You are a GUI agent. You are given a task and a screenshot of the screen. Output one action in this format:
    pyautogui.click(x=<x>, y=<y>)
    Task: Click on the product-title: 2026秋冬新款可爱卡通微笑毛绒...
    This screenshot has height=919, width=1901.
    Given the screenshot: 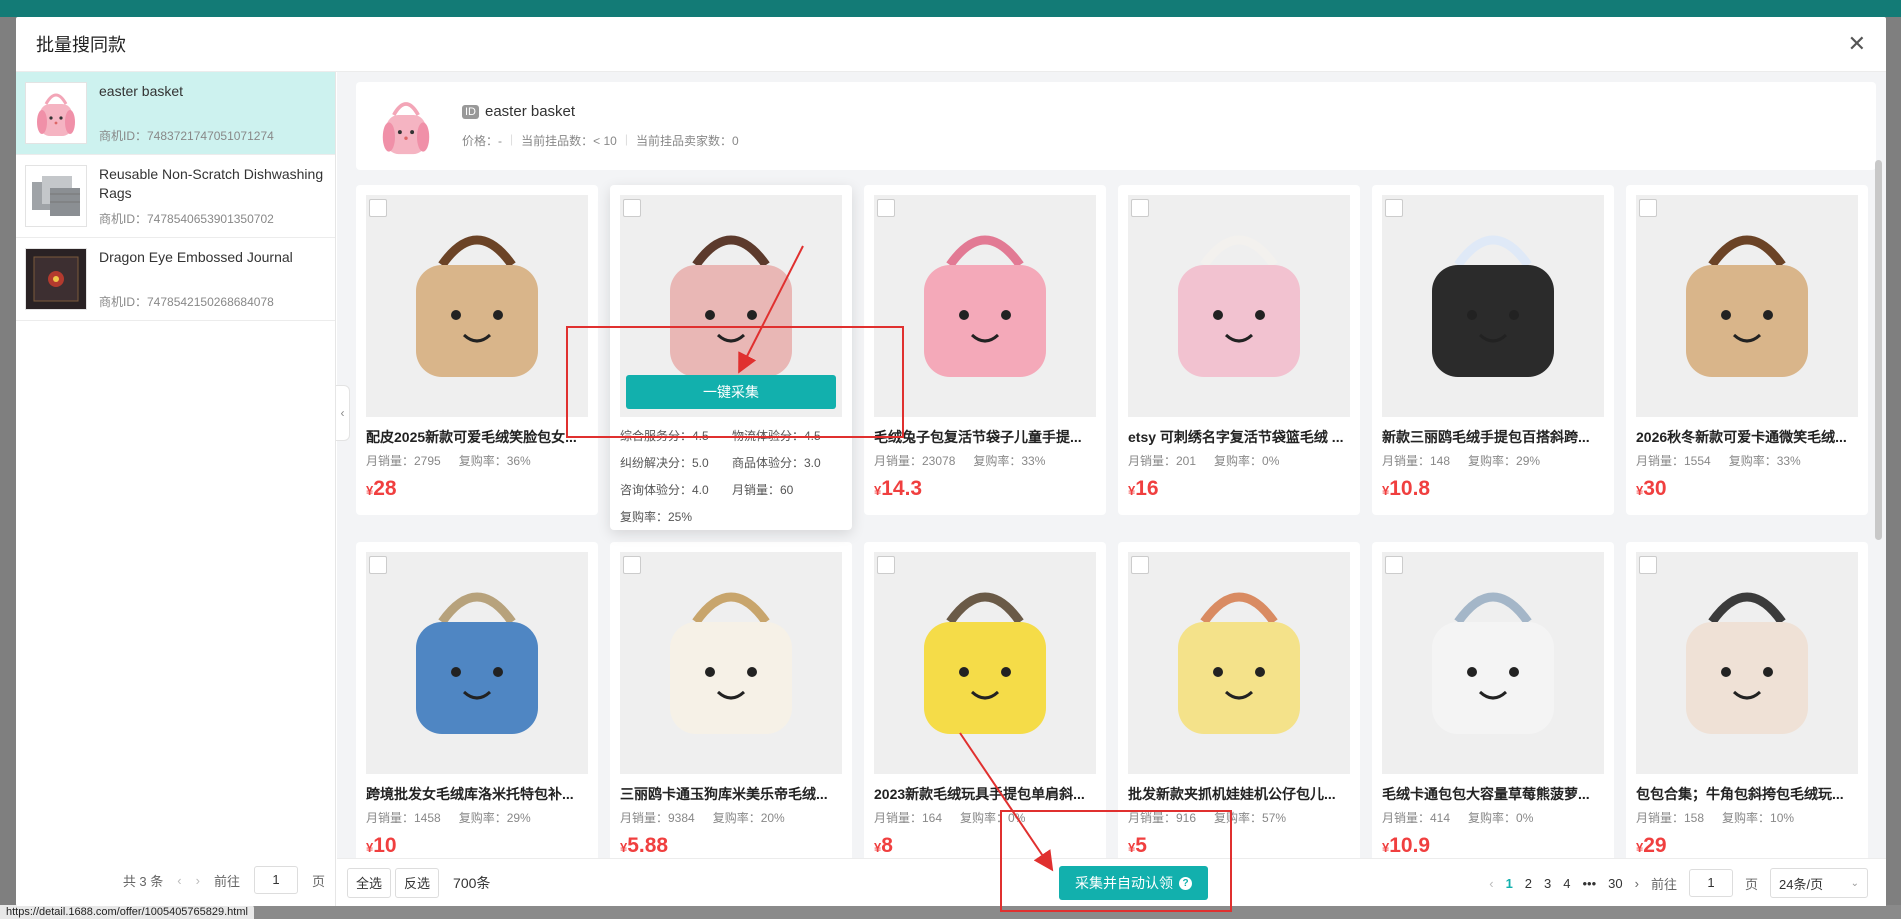 What is the action you would take?
    pyautogui.click(x=1747, y=437)
    